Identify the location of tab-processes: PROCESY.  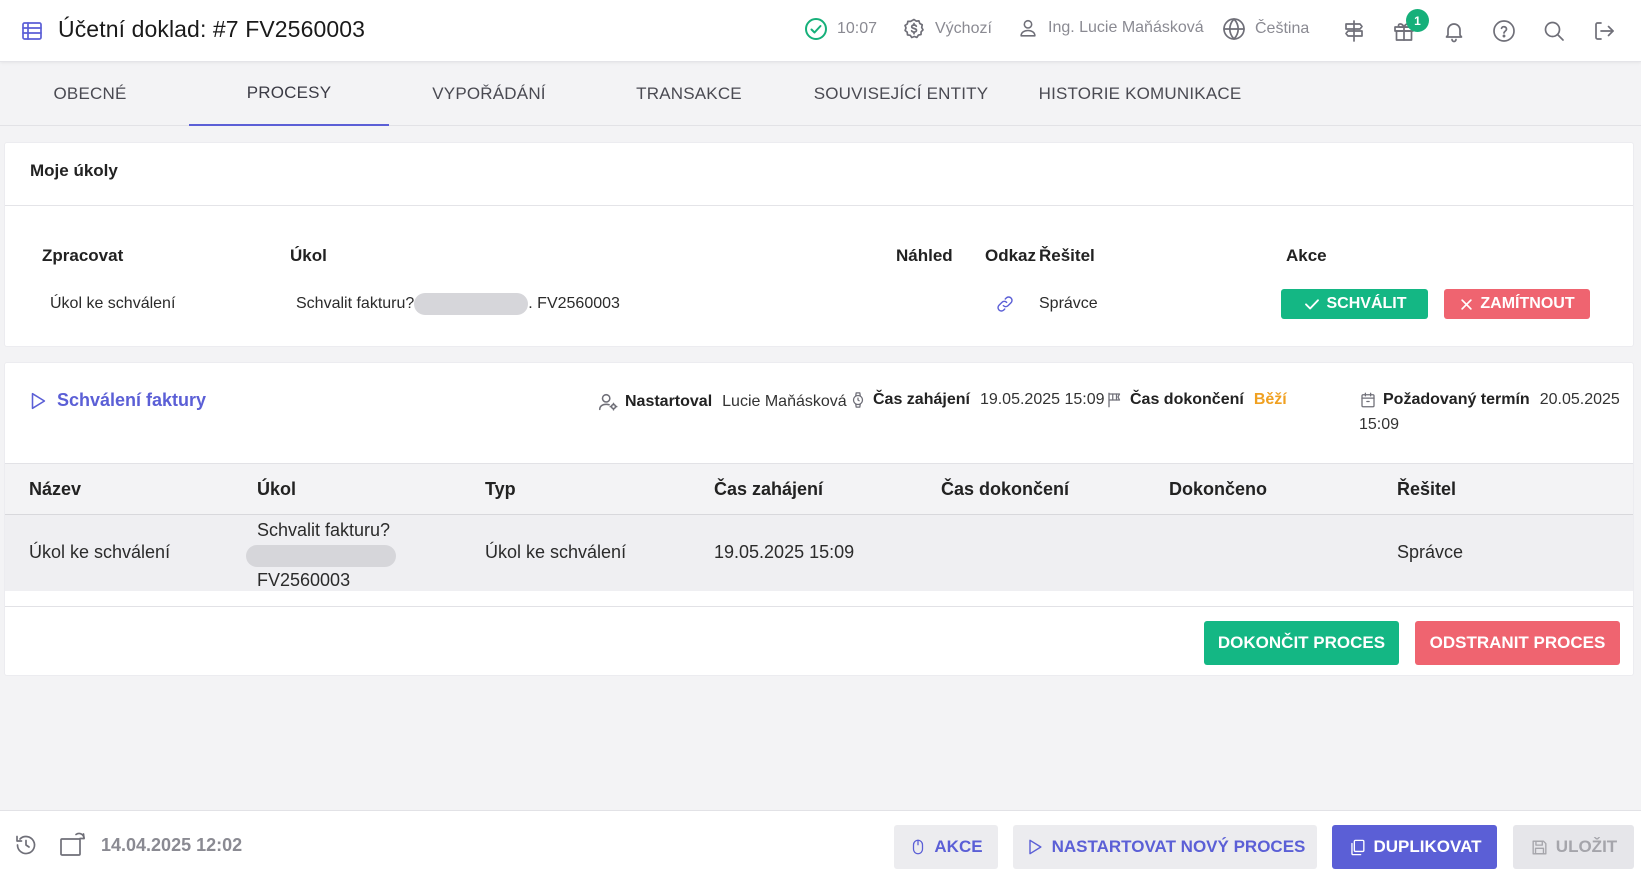
(289, 94).